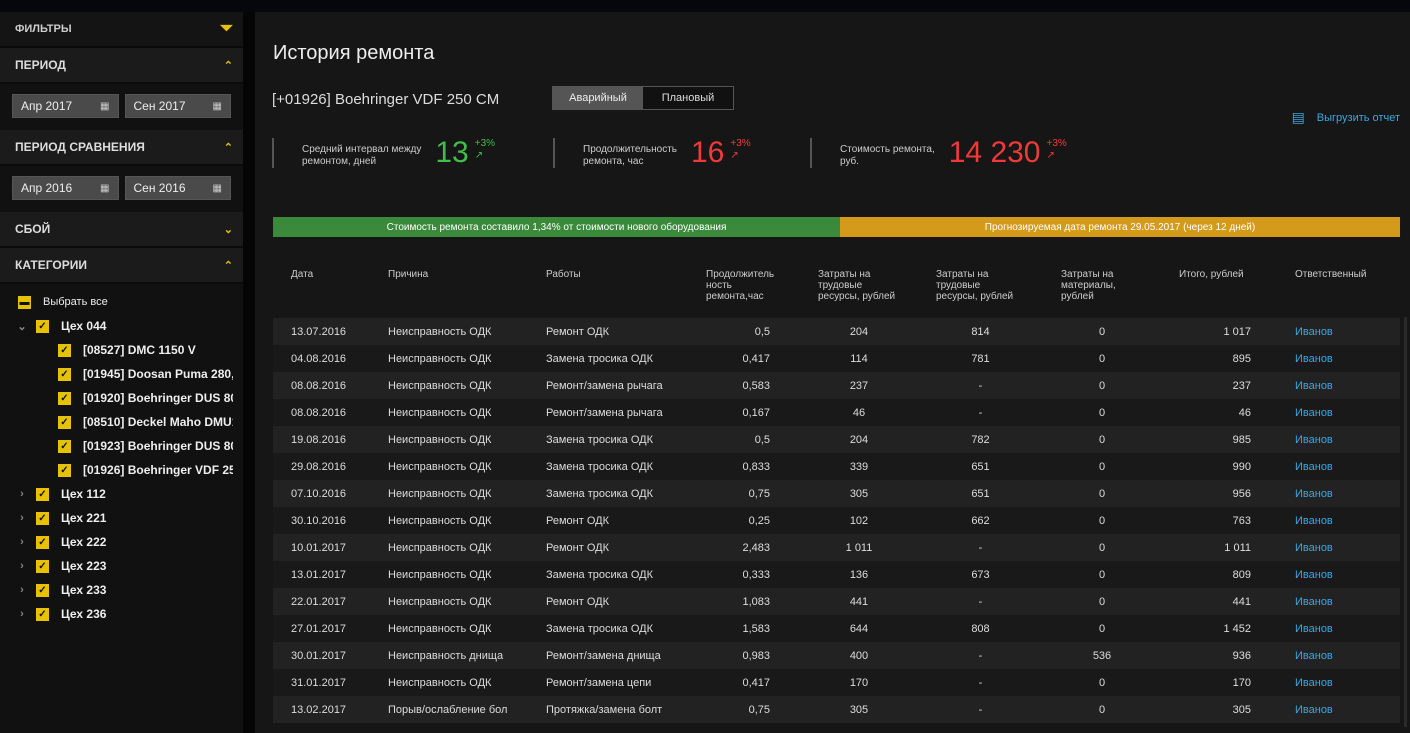 The image size is (1410, 733). What do you see at coordinates (121, 566) in the screenshot?
I see `category-group: › ✓ Цех 223` at bounding box center [121, 566].